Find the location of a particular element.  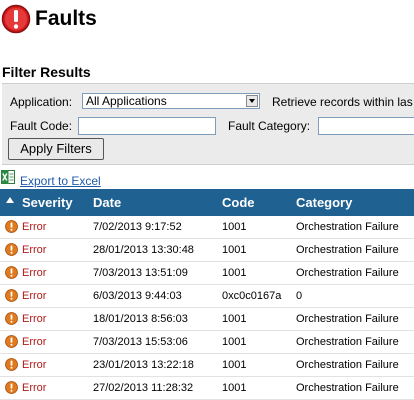

cell-date: 18/01/2013 8:56:03 is located at coordinates (140, 319).